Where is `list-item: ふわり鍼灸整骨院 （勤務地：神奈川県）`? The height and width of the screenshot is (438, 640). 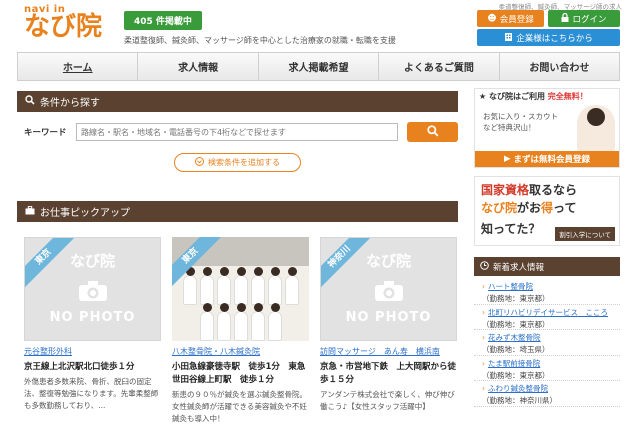
list-item: ふわり鍼灸整骨院 （勤務地：神奈川県） is located at coordinates (547, 394).